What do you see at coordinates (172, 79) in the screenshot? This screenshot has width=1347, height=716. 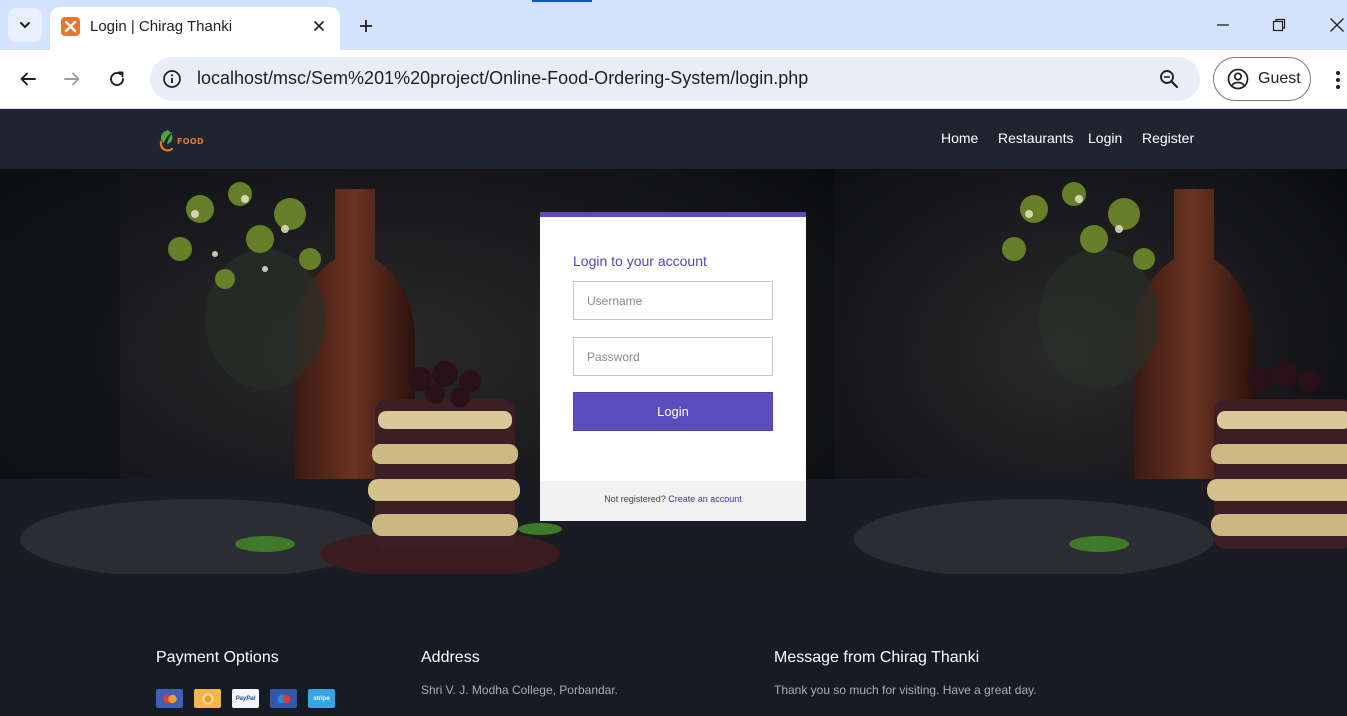 I see `site-info-icon` at bounding box center [172, 79].